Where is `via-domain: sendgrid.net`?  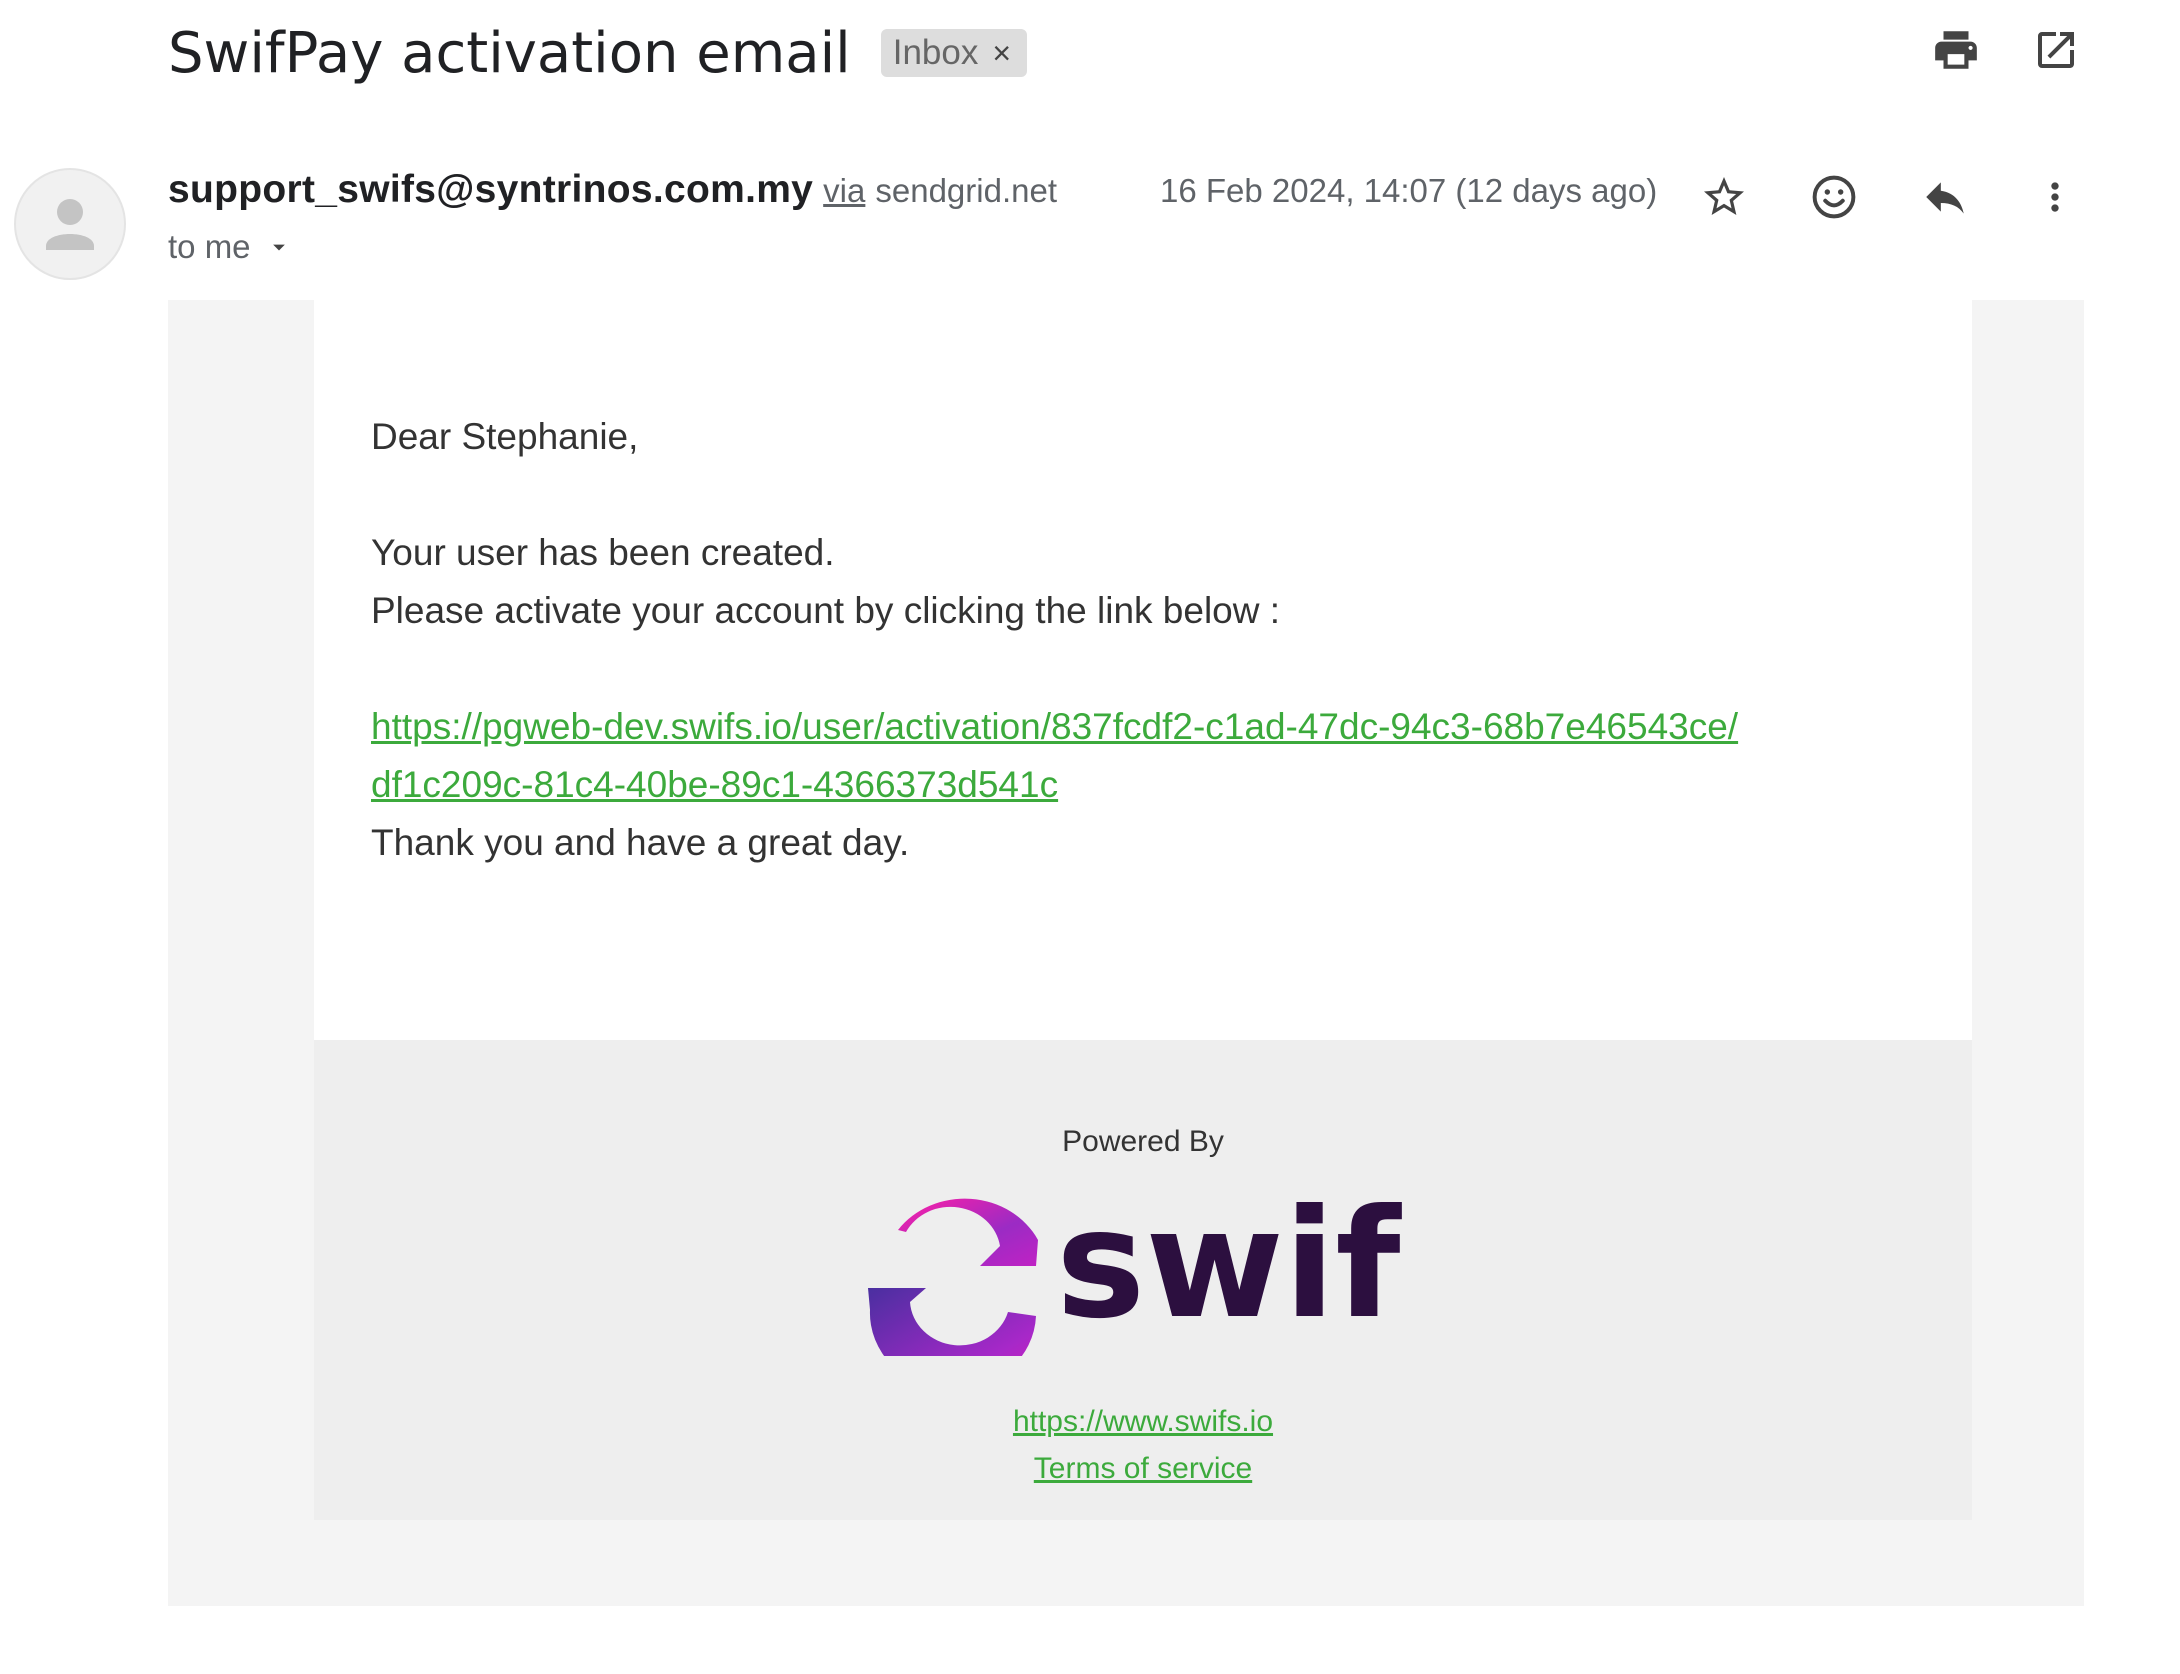 via-domain: sendgrid.net is located at coordinates (966, 190).